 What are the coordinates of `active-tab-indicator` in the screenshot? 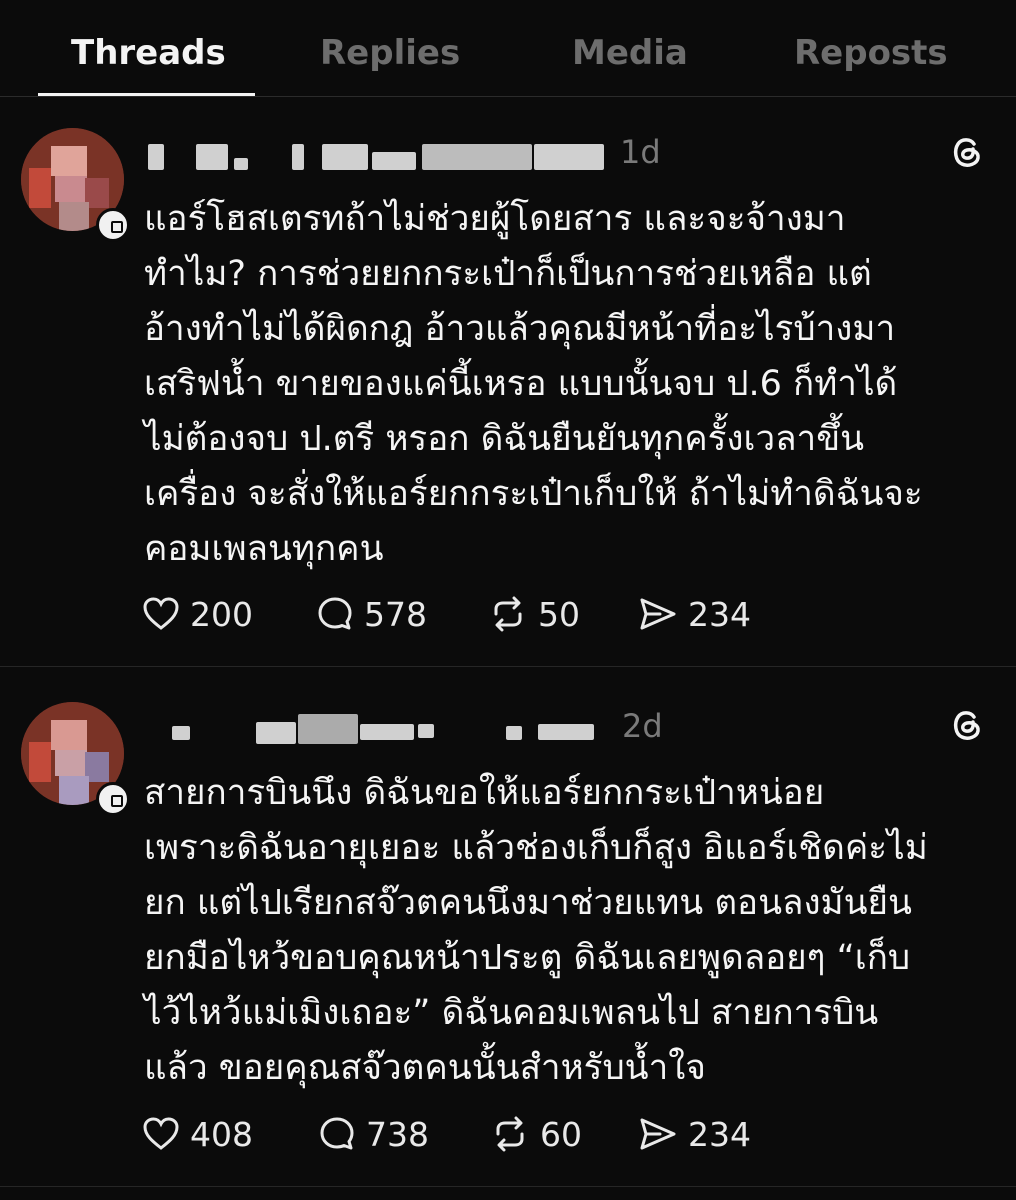 It's located at (146, 94).